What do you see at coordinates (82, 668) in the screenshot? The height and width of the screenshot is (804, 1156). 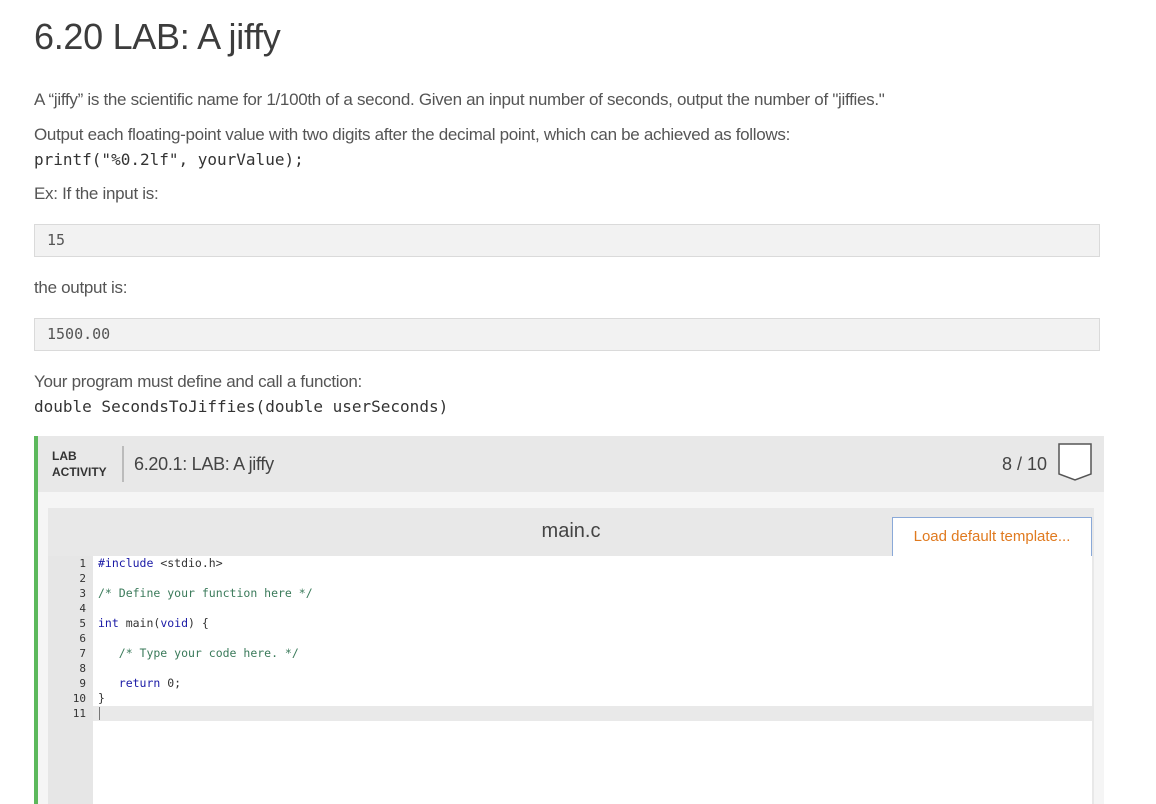 I see `line-number: 8` at bounding box center [82, 668].